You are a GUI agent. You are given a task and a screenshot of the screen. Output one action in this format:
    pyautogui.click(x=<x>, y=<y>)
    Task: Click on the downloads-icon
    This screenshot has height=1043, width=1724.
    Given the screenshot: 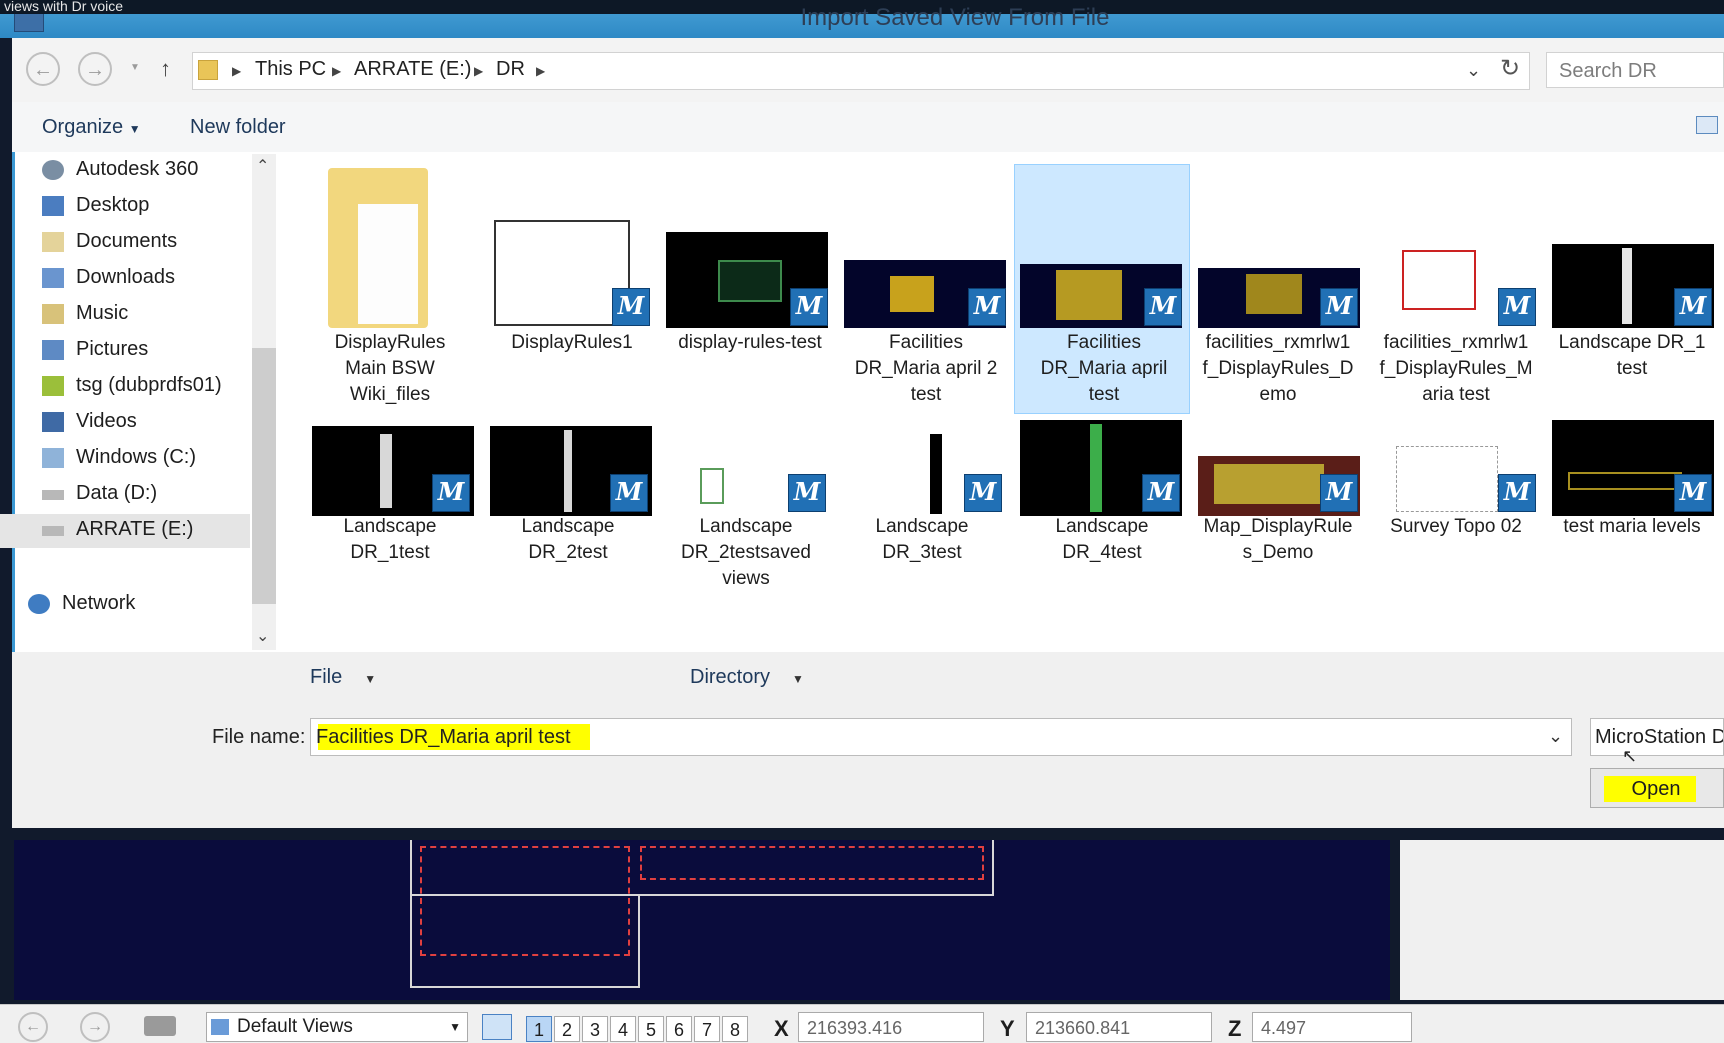 What is the action you would take?
    pyautogui.click(x=53, y=278)
    